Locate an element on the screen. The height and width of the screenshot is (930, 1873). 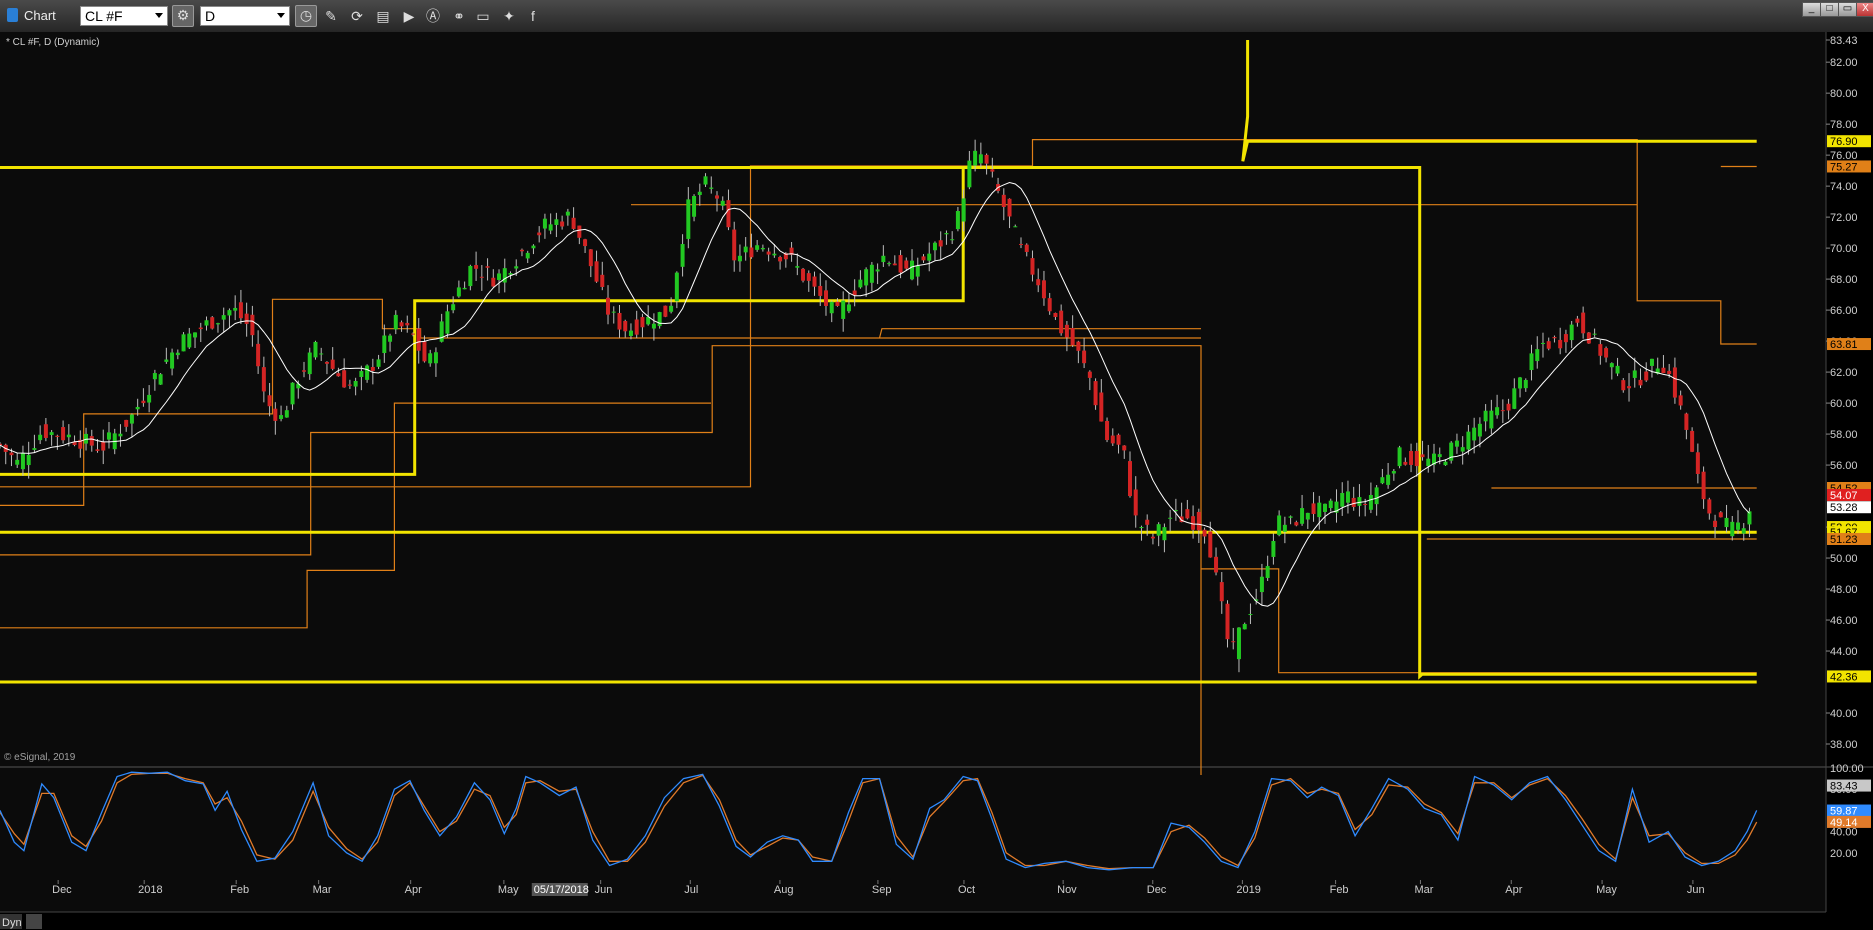
price-tag-label-9: 42.36 is located at coordinates (1844, 677).